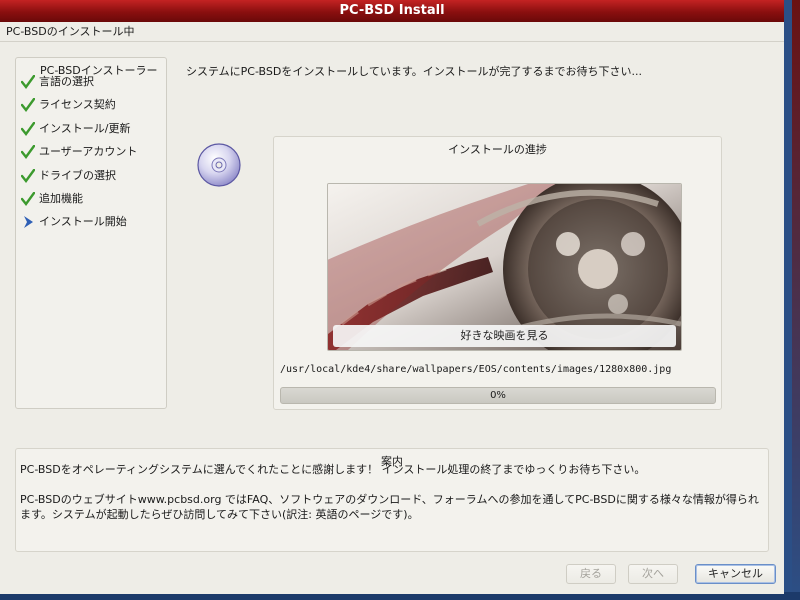  What do you see at coordinates (83, 221) in the screenshot?
I see `step-label: インストール開始` at bounding box center [83, 221].